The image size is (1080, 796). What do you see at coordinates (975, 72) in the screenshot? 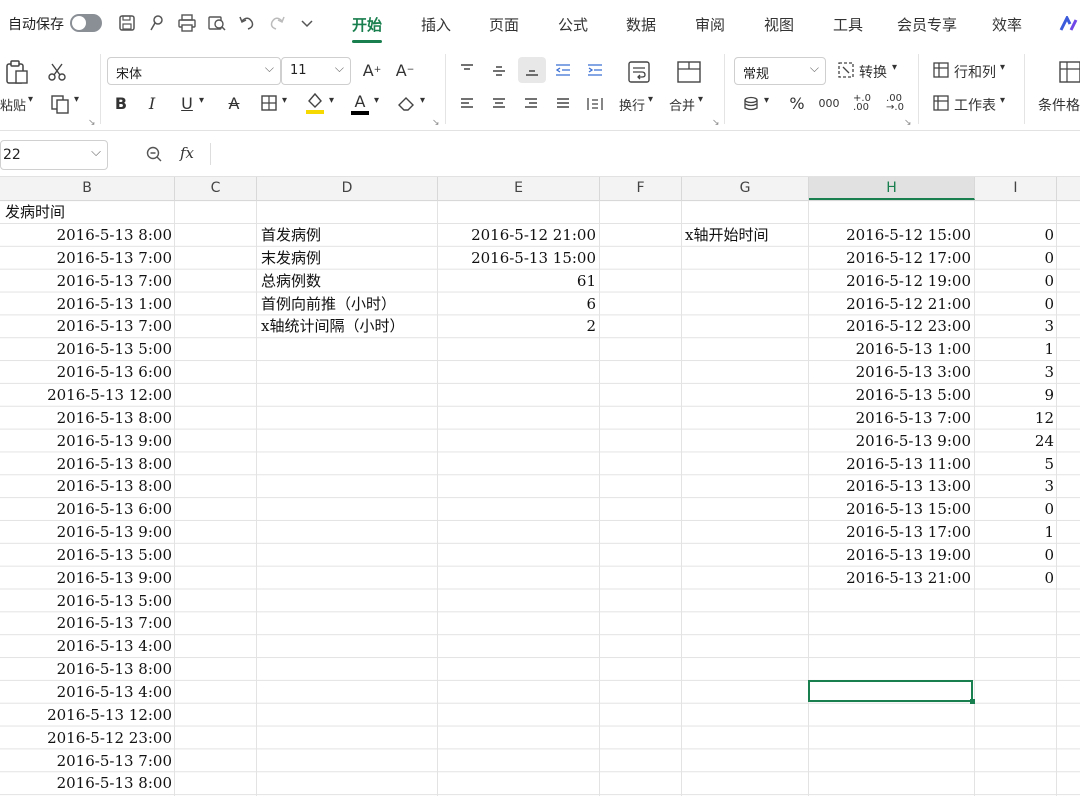
I see `rows-columns-label: 行和列` at bounding box center [975, 72].